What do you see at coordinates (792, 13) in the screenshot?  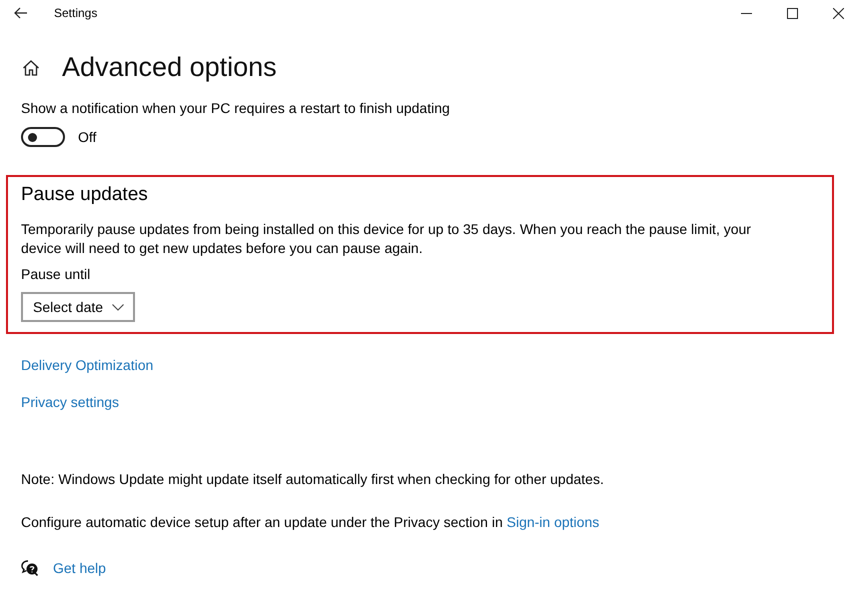 I see `maximize-icon` at bounding box center [792, 13].